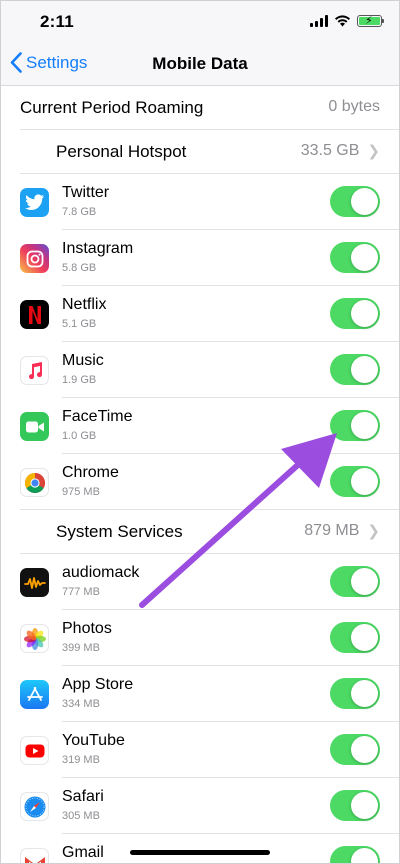  Describe the element at coordinates (34, 750) in the screenshot. I see `youtube-icon` at that location.